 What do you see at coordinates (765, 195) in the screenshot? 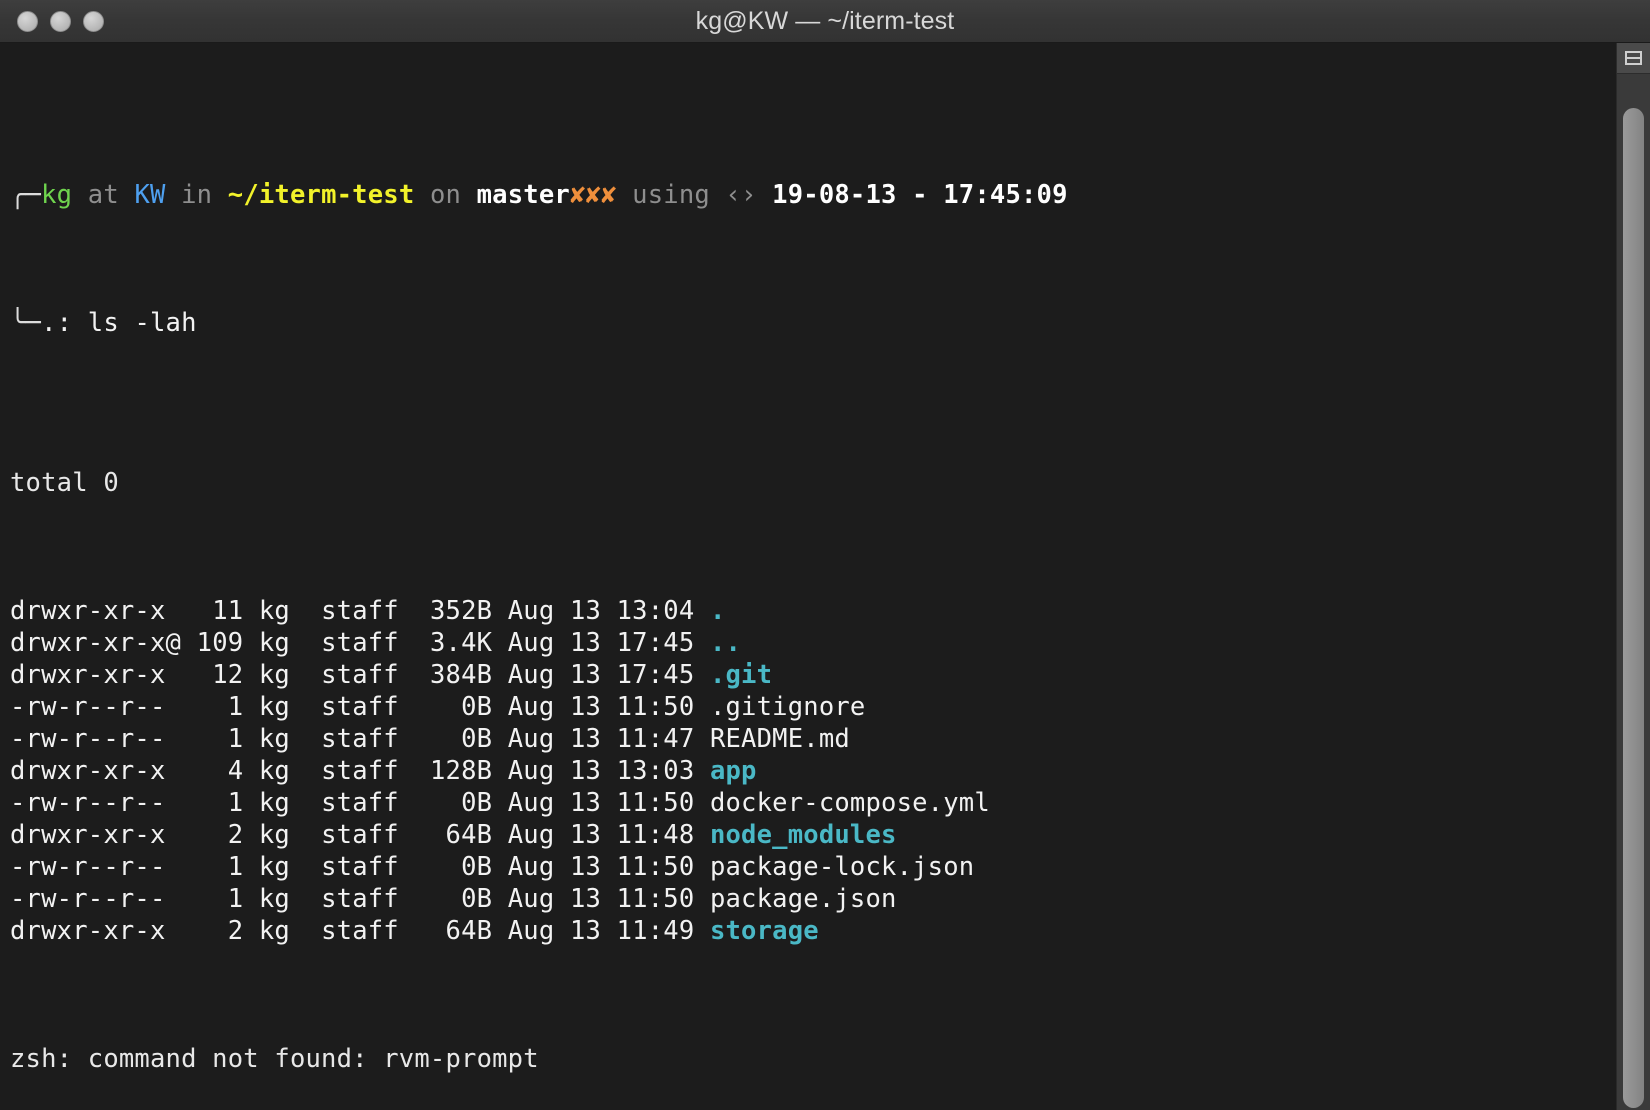
I see `prompt-sep` at bounding box center [765, 195].